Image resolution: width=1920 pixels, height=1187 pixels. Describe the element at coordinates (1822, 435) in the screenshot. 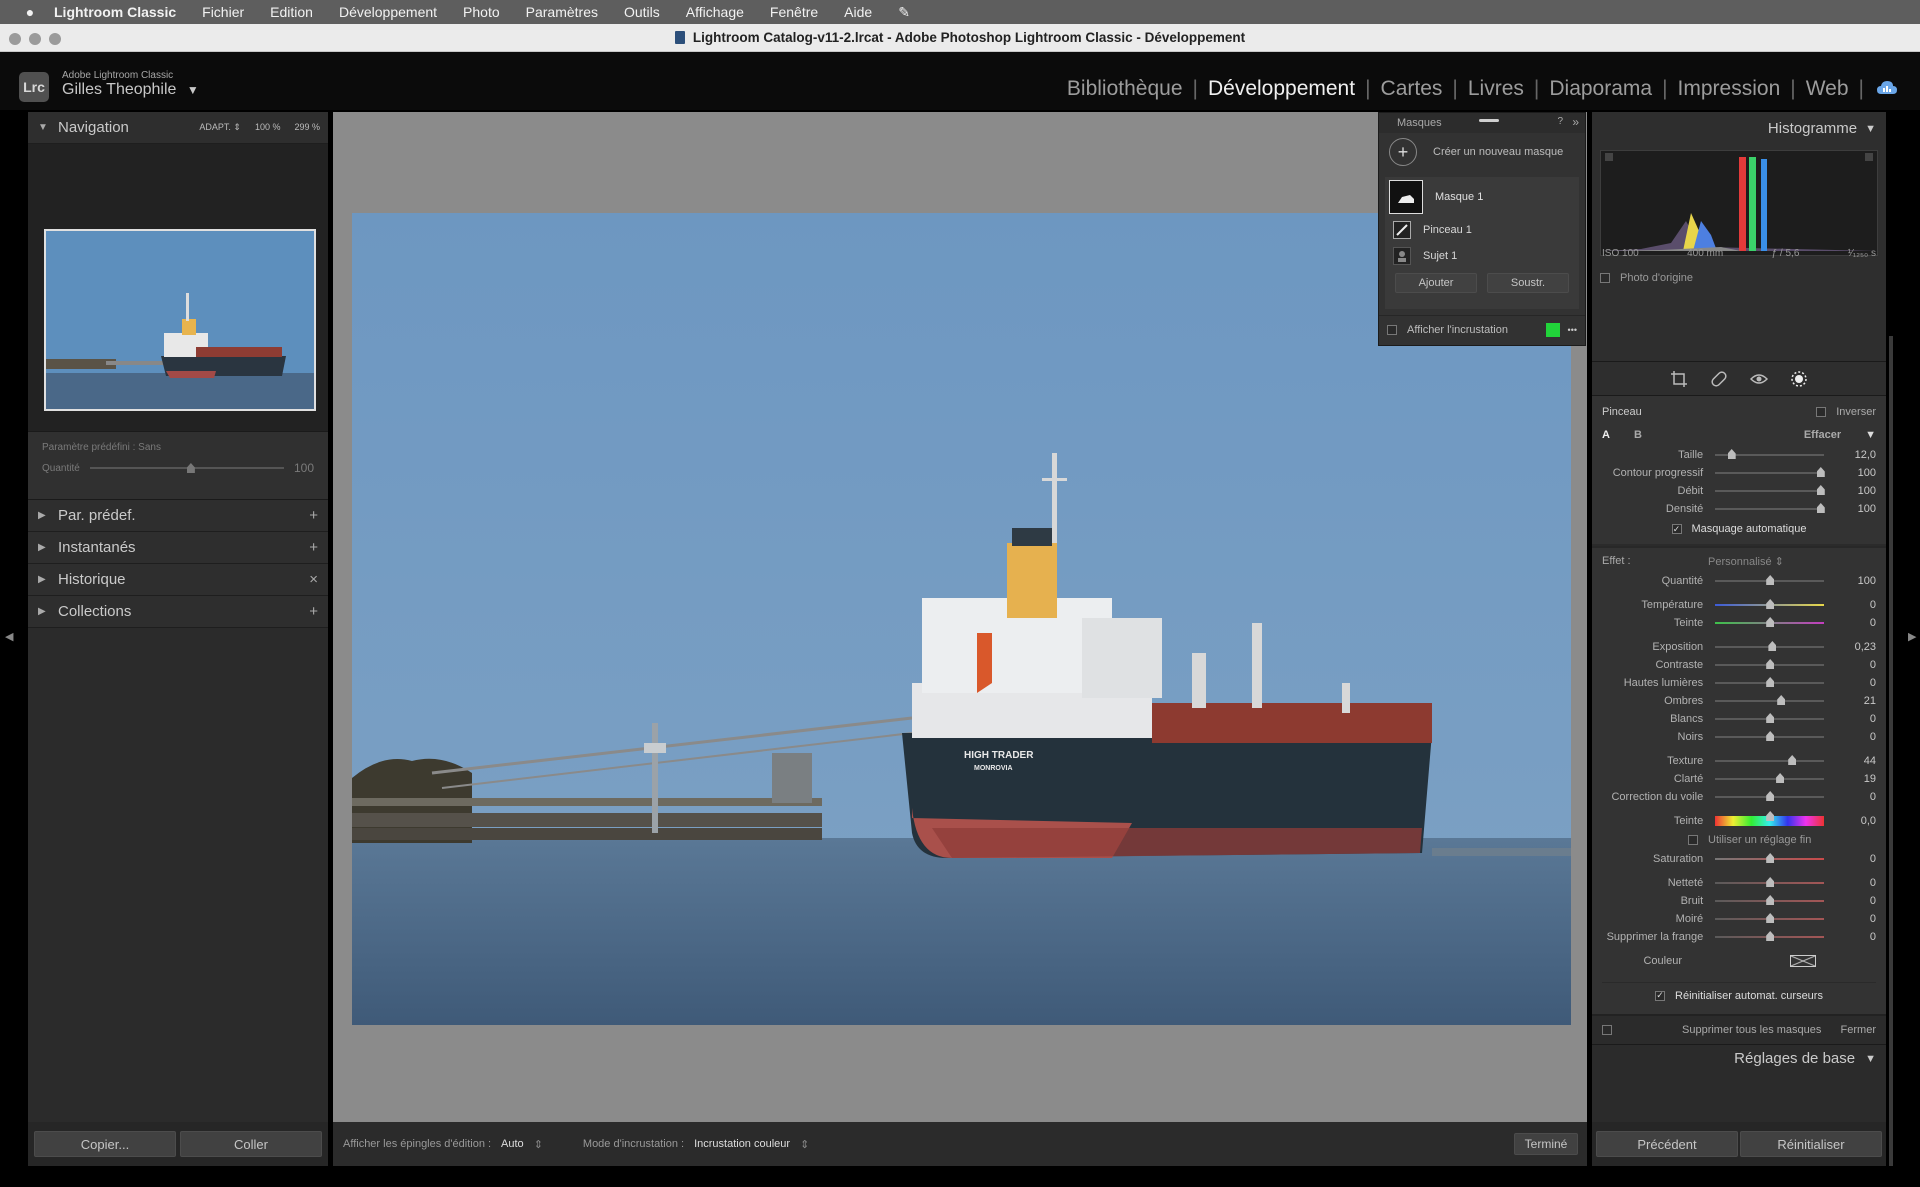

I see `erase-tab: Effacer` at that location.